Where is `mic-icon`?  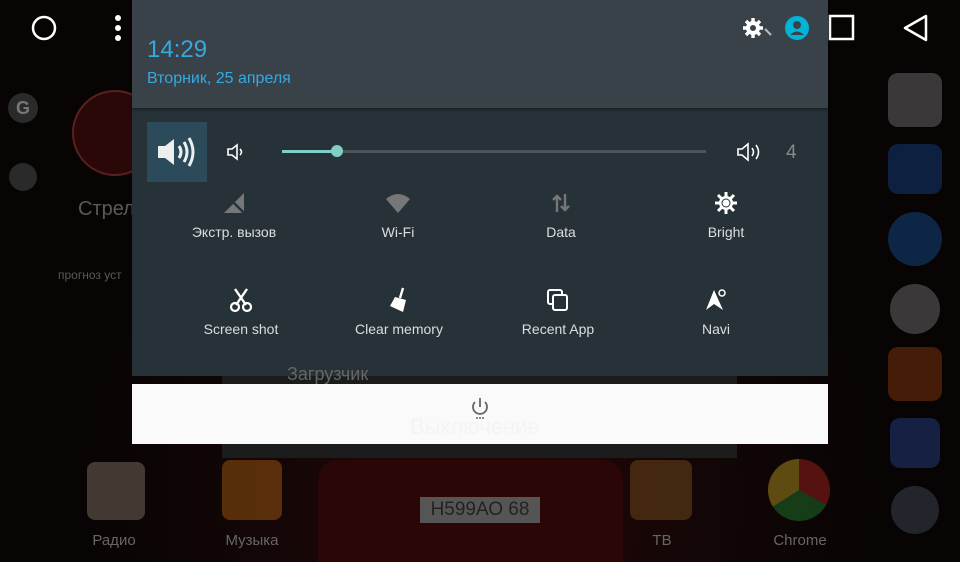 mic-icon is located at coordinates (23, 177).